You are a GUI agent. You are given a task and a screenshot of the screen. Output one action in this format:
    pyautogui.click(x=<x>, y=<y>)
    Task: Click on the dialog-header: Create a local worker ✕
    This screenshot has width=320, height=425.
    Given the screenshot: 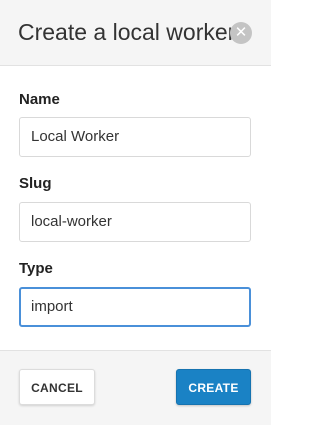 What is the action you would take?
    pyautogui.click(x=135, y=33)
    